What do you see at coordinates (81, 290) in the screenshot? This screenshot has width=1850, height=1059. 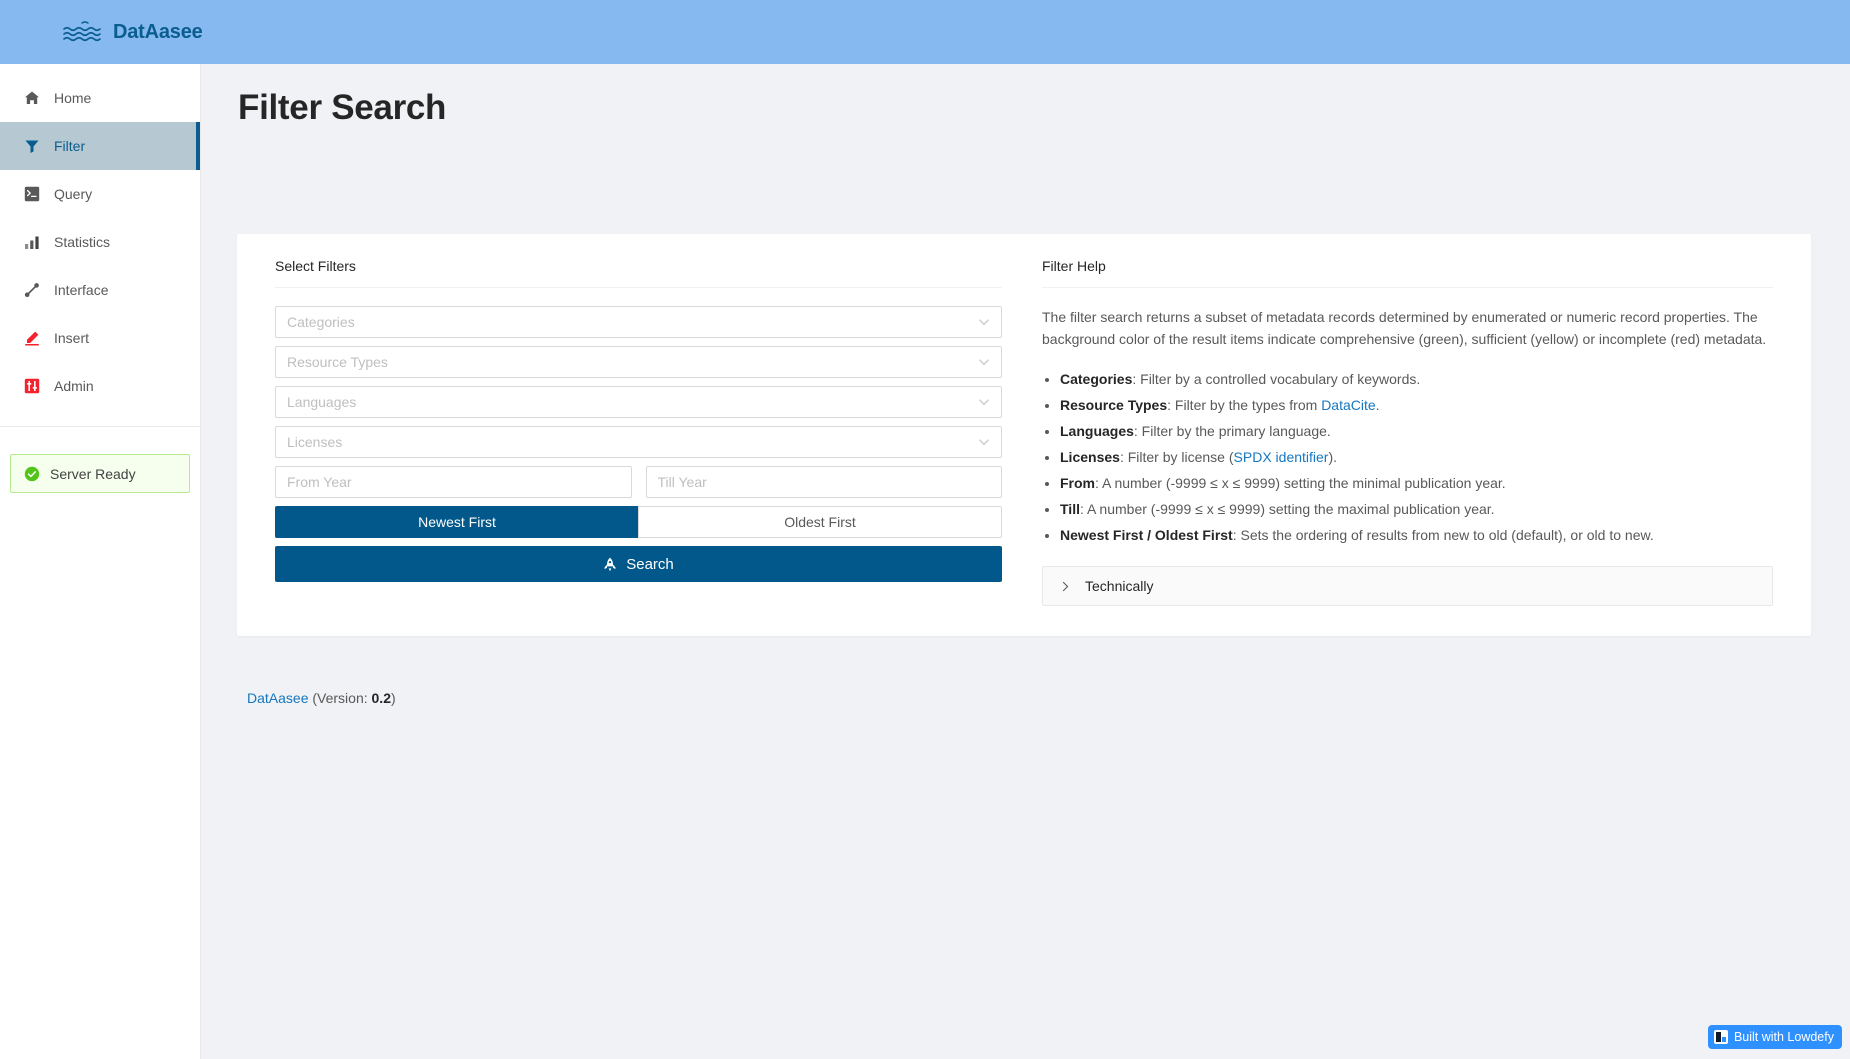 I see `sidebar-item-label: Interface` at bounding box center [81, 290].